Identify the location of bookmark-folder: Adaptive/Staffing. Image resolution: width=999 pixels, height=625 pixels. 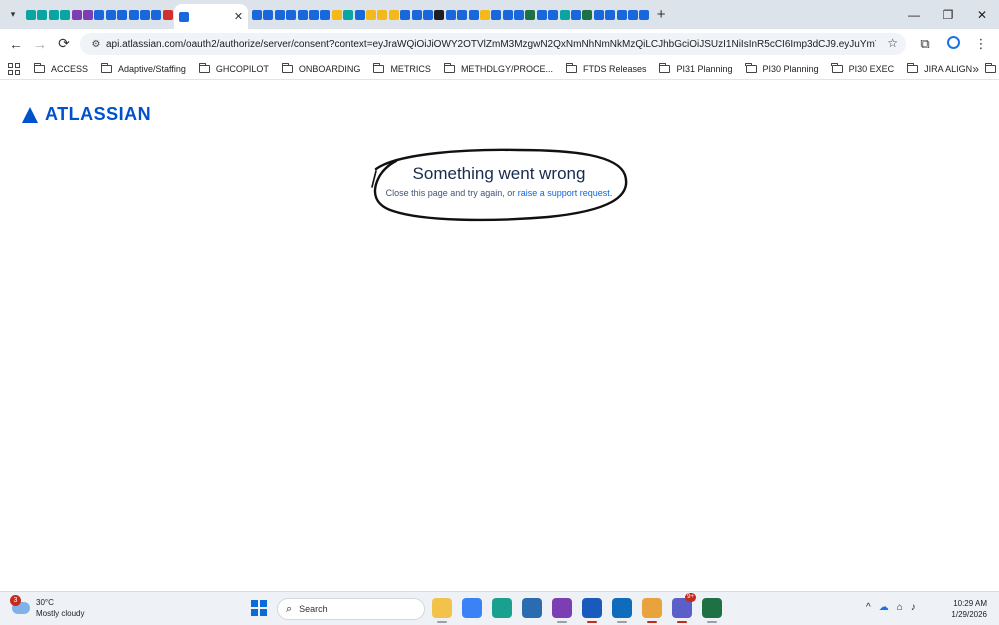
(143, 68).